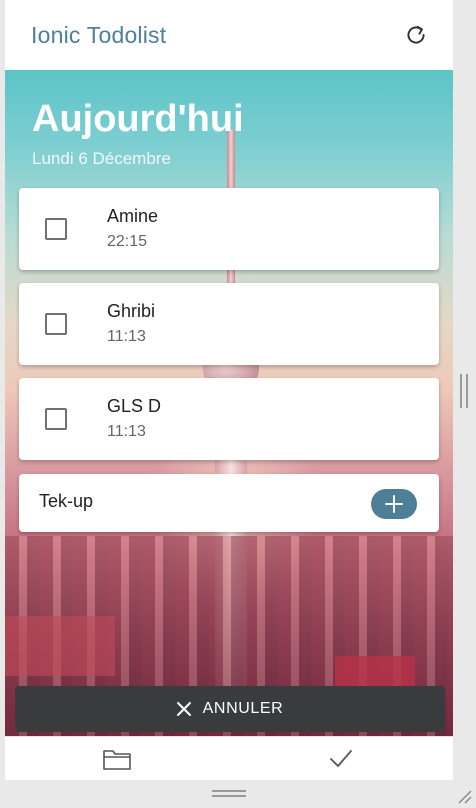 Image resolution: width=476 pixels, height=808 pixels. I want to click on todo-name: GLS D, so click(134, 406).